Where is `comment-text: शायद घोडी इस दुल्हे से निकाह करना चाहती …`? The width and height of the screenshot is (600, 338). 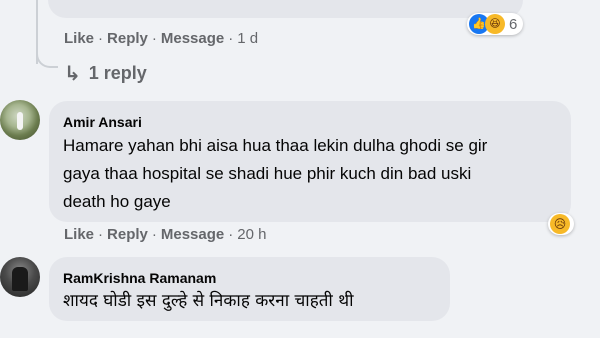 comment-text: शायद घोडी इस दुल्हे से निकाह करना चाहती … is located at coordinates (208, 301).